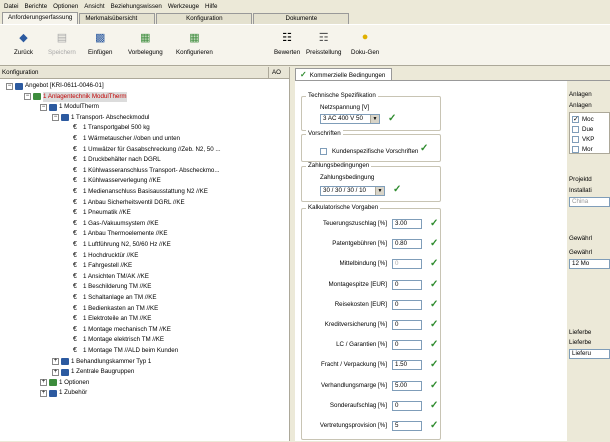 This screenshot has width=610, height=442. I want to click on installation-field: China, so click(589, 202).